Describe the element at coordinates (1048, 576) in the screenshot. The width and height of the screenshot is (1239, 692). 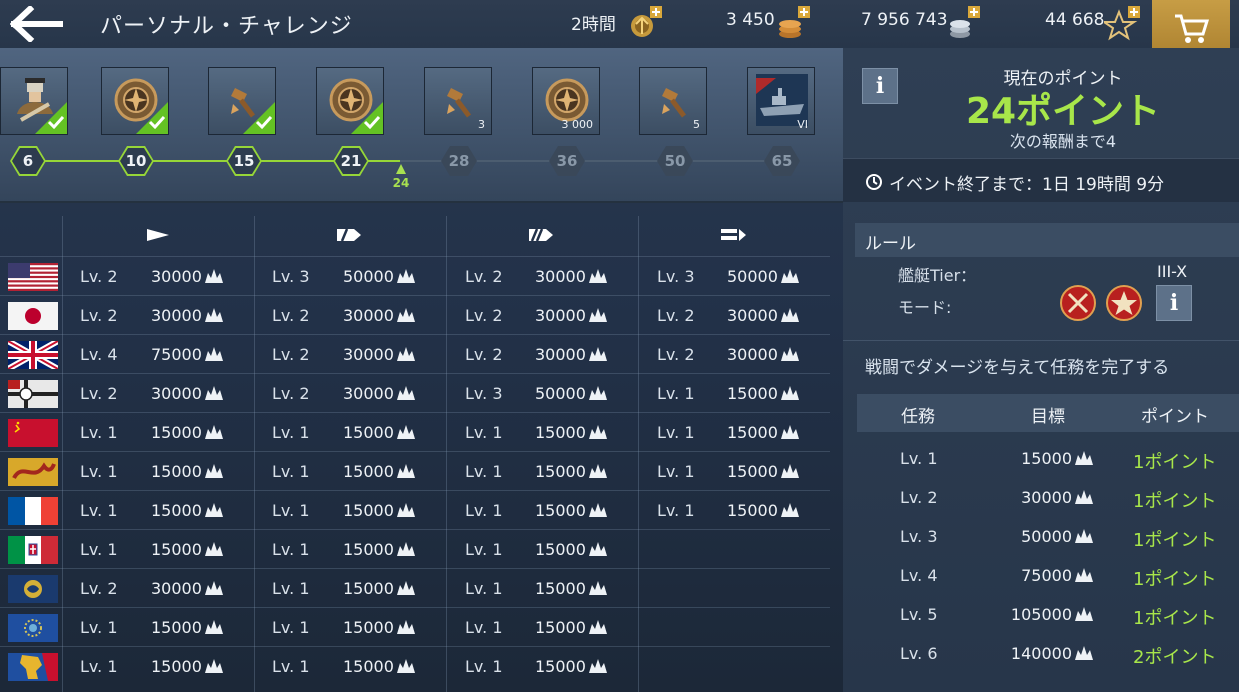
I see `mission-row: Lv. 4 75000 1ポイント` at that location.